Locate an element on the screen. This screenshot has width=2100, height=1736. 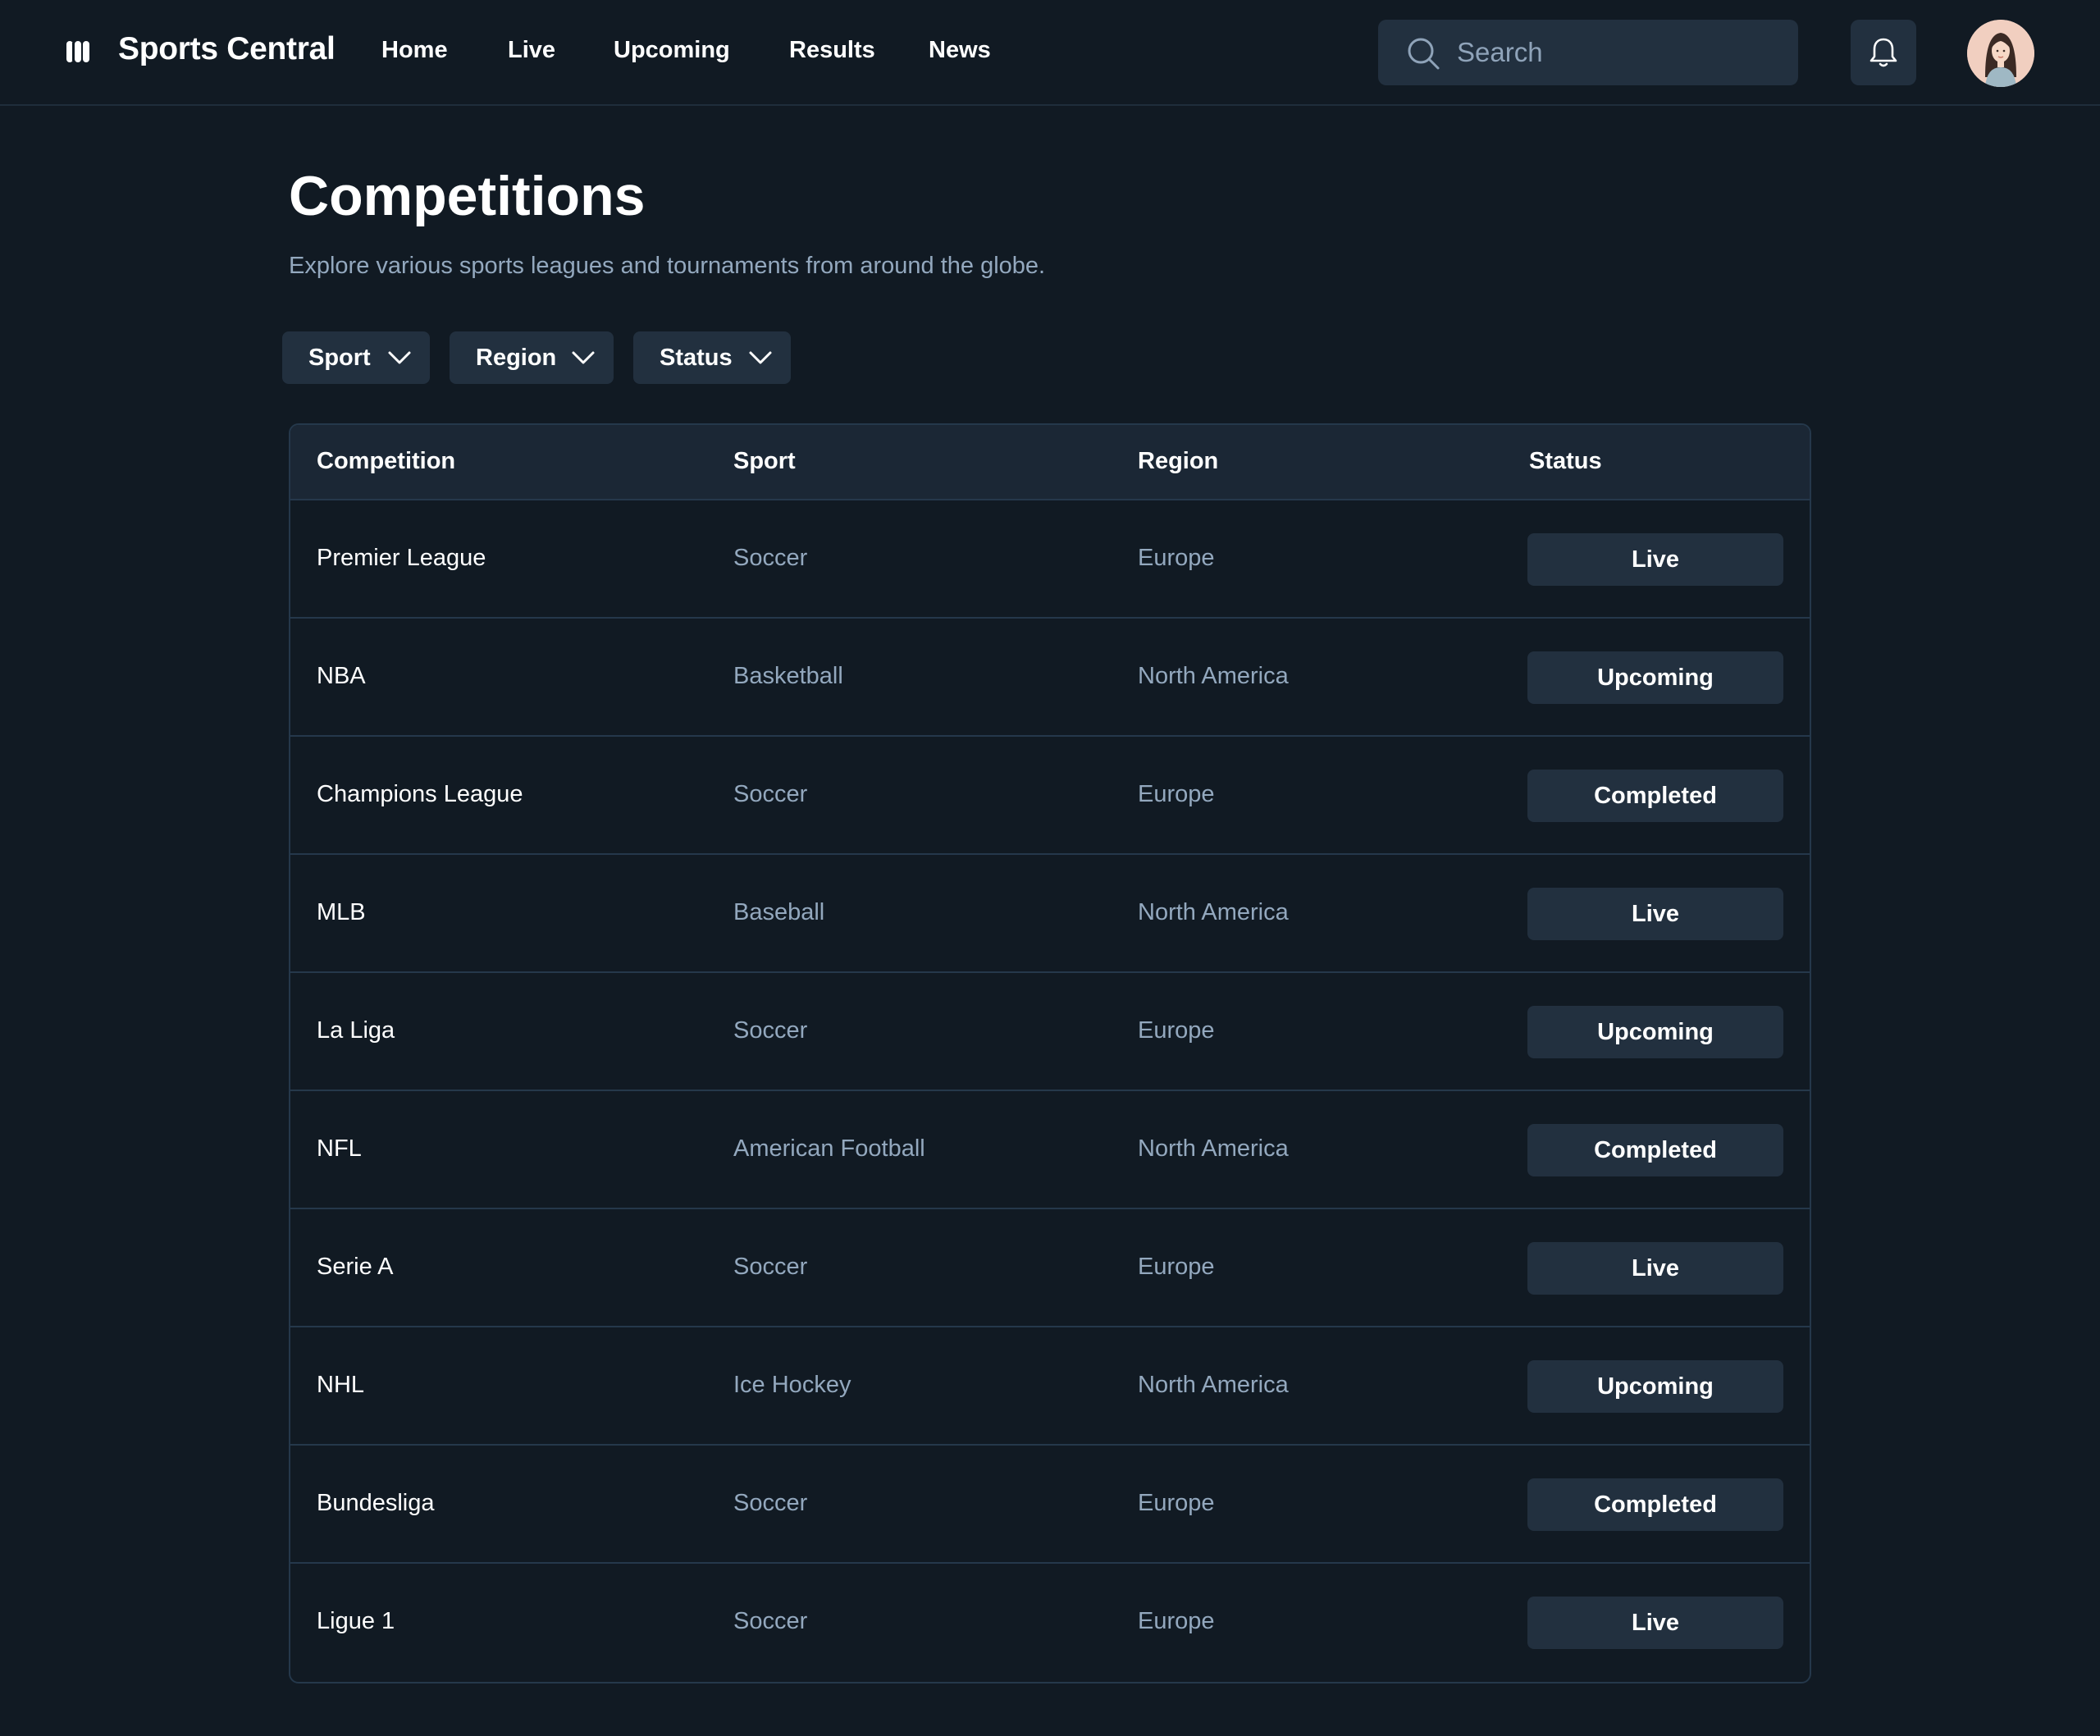
filter-sport-label: Sport is located at coordinates (340, 358).